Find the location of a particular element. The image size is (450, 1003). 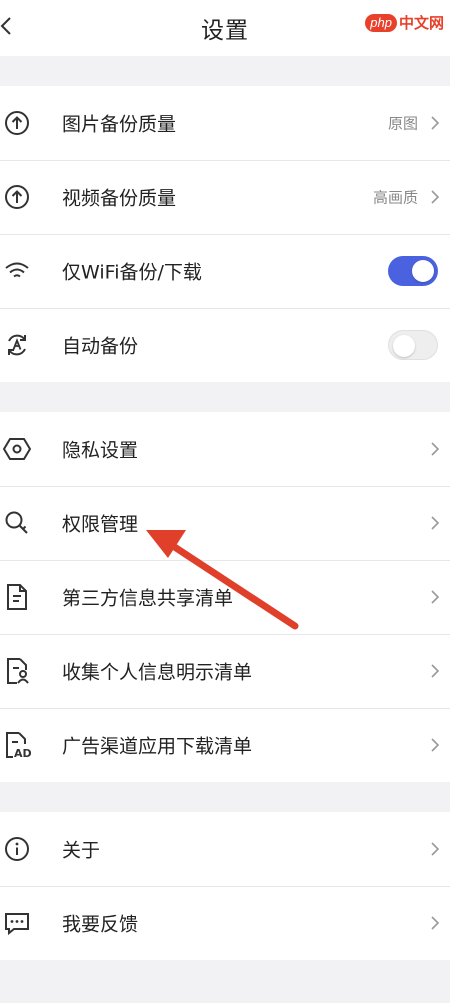

document-ad-icon: AD is located at coordinates (17, 745).